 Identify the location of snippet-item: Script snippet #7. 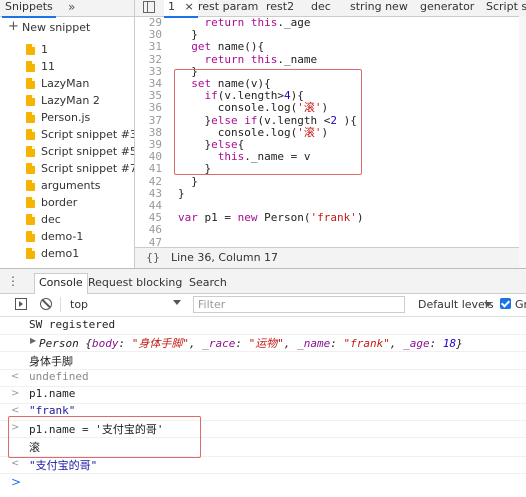
(67, 168).